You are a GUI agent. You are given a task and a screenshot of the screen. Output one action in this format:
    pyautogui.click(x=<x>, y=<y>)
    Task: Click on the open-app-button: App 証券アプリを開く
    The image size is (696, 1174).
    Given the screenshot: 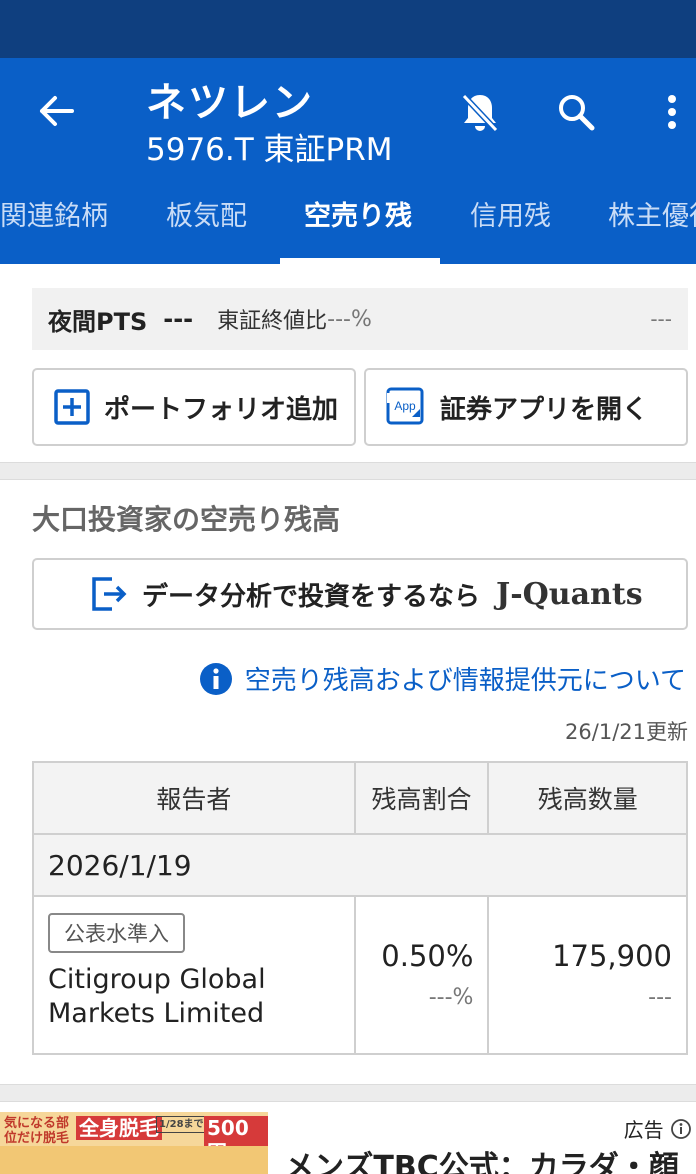 What is the action you would take?
    pyautogui.click(x=526, y=407)
    